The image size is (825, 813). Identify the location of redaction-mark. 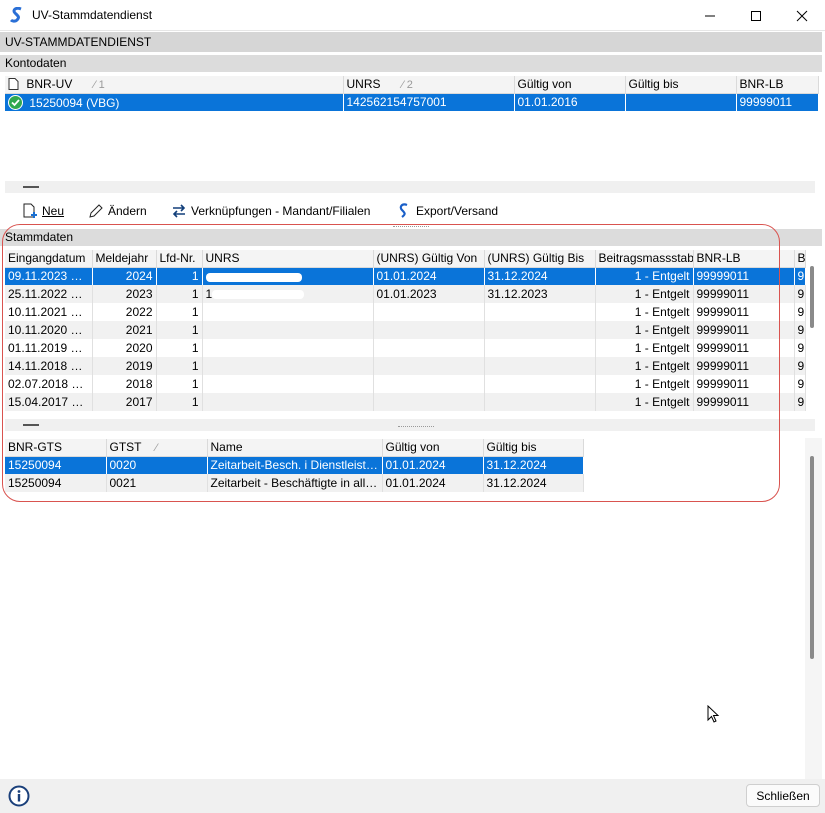
(253, 277).